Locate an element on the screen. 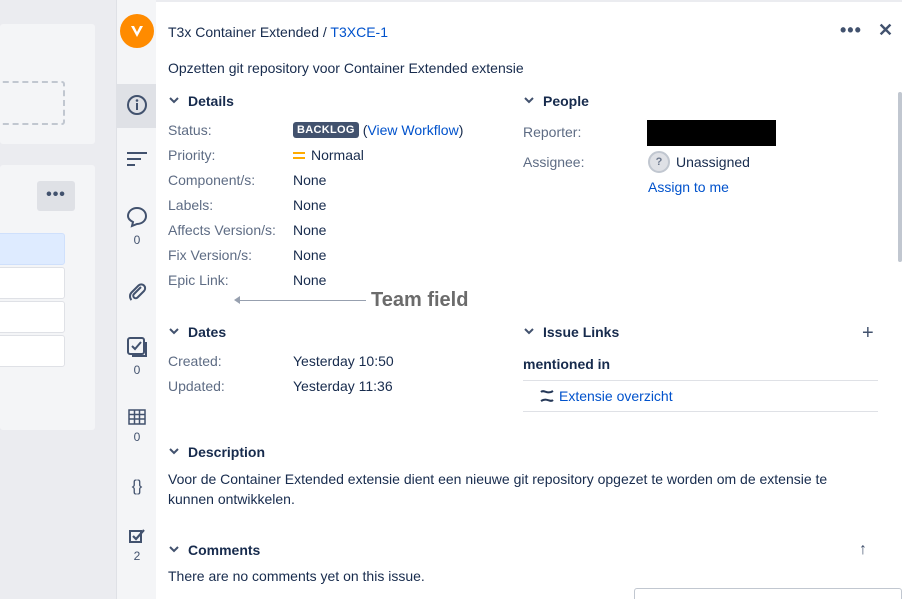 The width and height of the screenshot is (902, 599). scrollbar is located at coordinates (900, 177).